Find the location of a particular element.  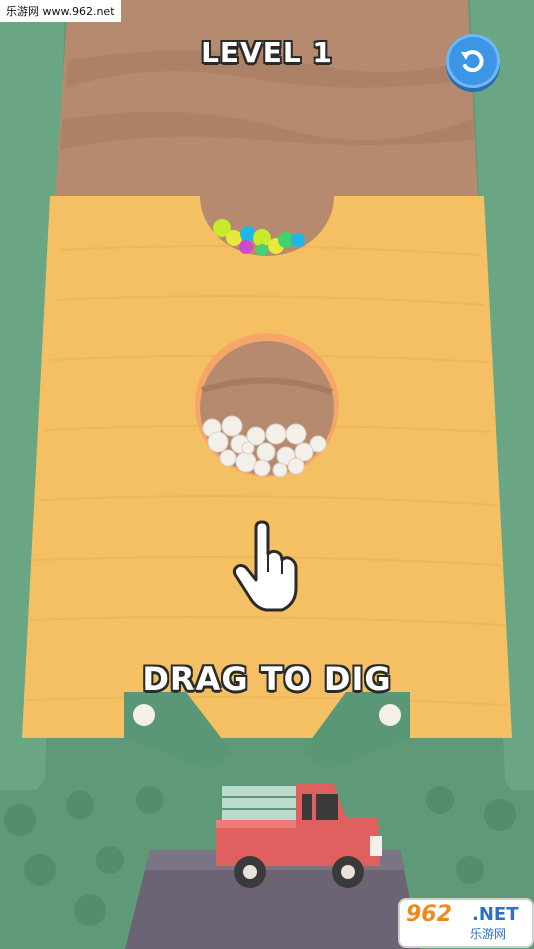

brand-net: .NET is located at coordinates (495, 914).